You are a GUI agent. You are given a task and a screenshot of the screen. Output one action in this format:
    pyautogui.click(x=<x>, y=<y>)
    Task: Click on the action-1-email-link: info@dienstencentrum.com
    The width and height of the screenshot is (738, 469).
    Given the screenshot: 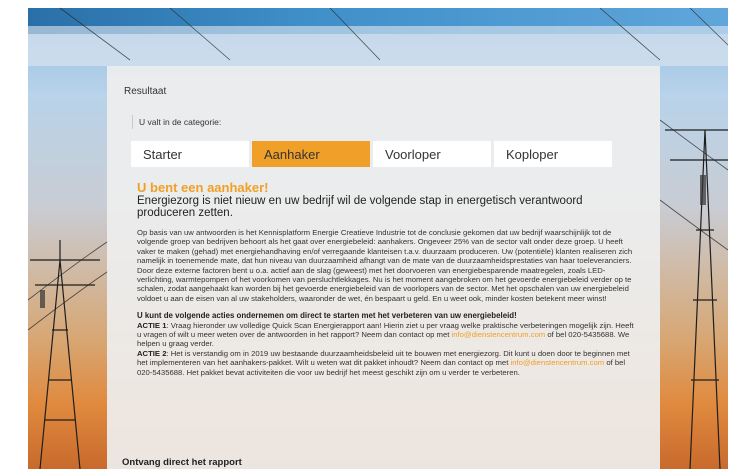 What is the action you would take?
    pyautogui.click(x=499, y=334)
    